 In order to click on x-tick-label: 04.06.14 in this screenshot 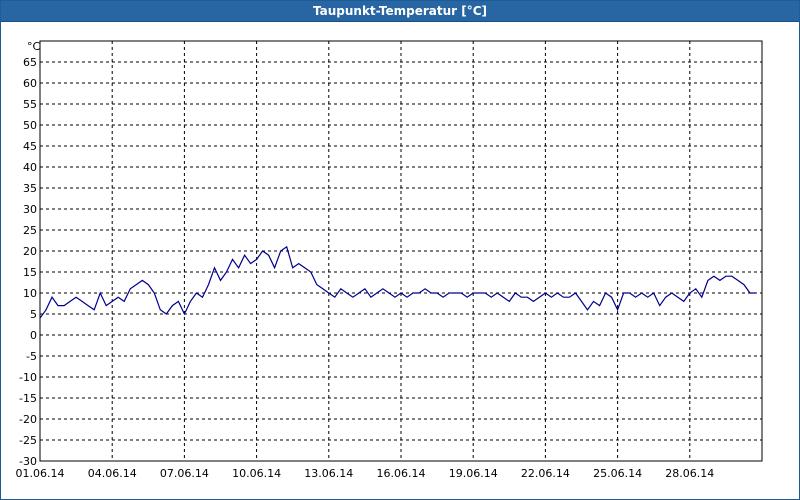, I will do `click(112, 473)`.